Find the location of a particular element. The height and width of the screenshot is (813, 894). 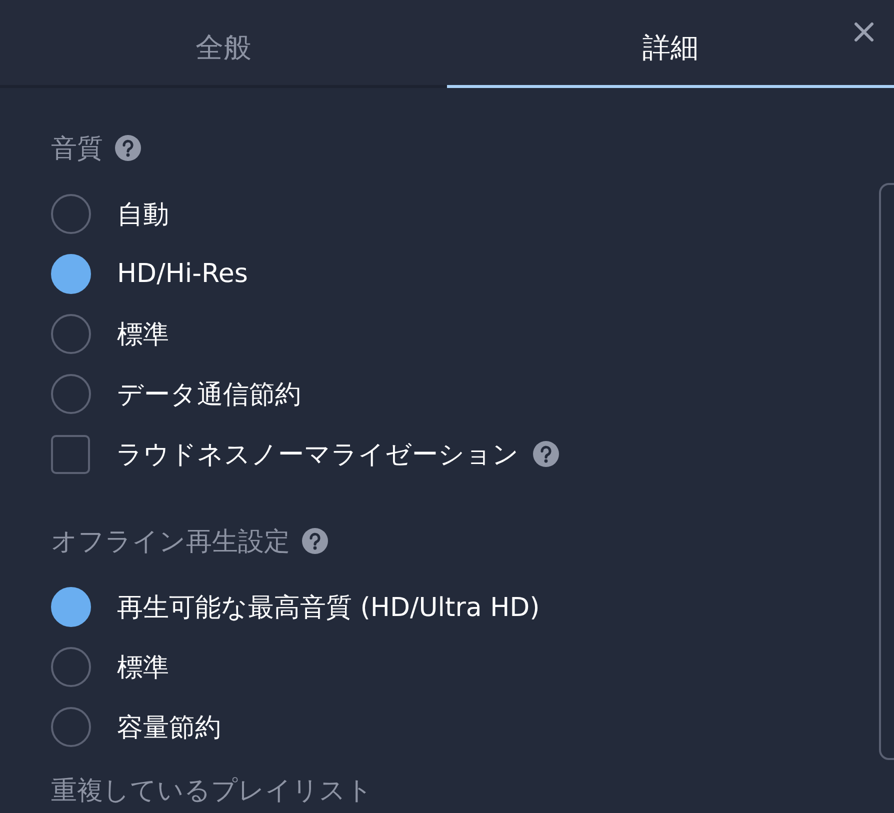

section-heading: 重複しているプレイリスト is located at coordinates (212, 791).